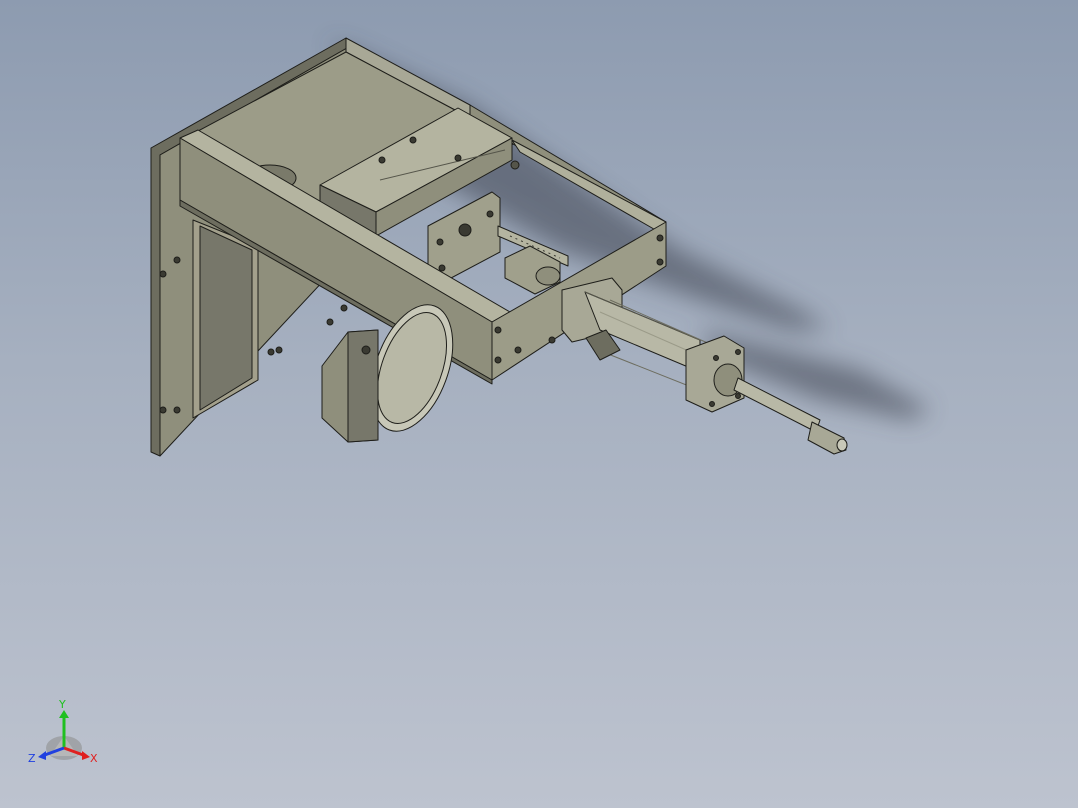 Image resolution: width=1078 pixels, height=808 pixels. Describe the element at coordinates (32, 758) in the screenshot. I see `z-axis-label: Z` at that location.